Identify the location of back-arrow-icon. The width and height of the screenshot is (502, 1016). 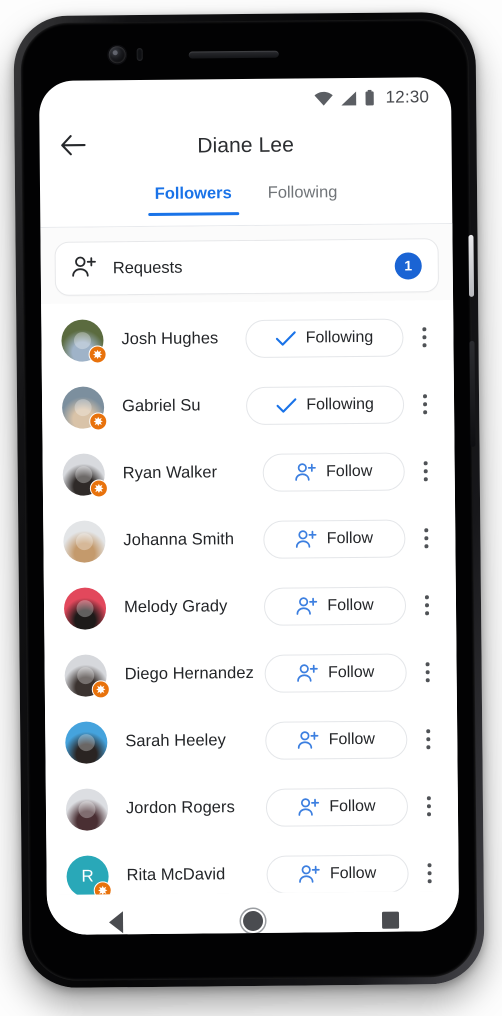
(73, 148).